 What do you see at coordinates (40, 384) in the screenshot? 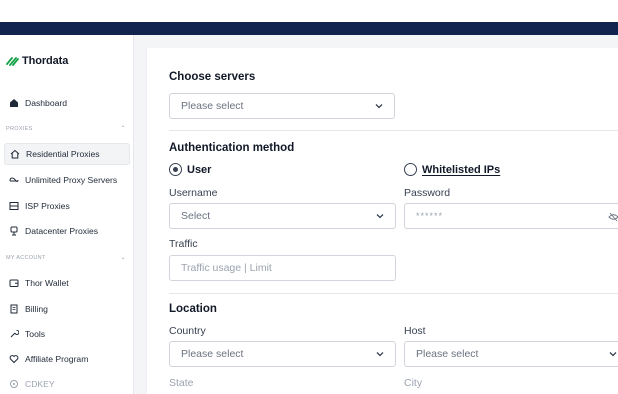
I see `sidebar-item-label: CDKEY` at bounding box center [40, 384].